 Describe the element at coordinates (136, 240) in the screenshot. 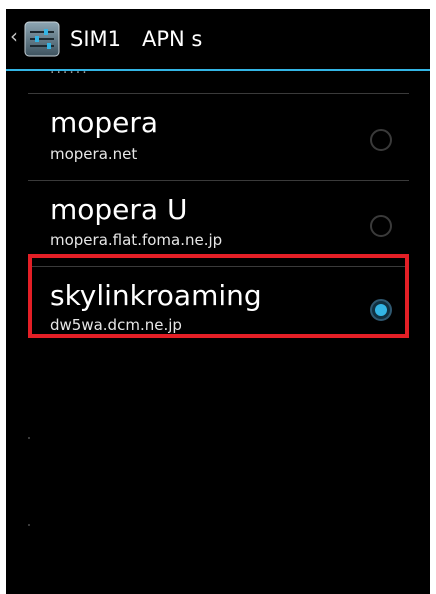

I see `apn-address: mopera.flat.foma.ne.jp` at that location.